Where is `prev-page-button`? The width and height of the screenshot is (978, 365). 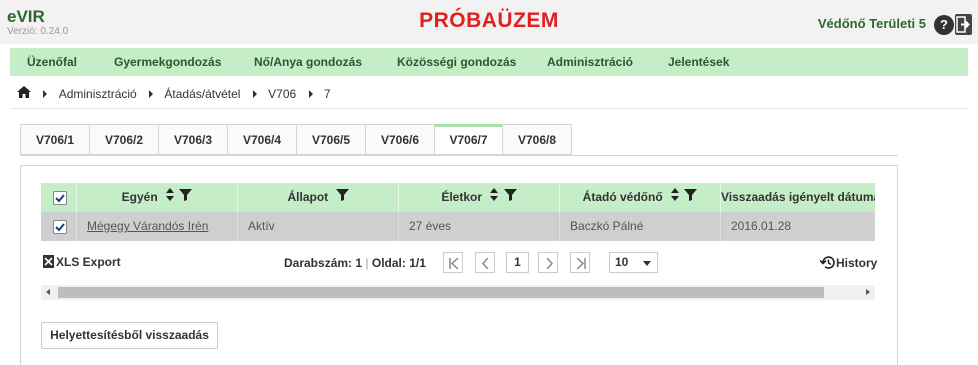
prev-page-button is located at coordinates (485, 262).